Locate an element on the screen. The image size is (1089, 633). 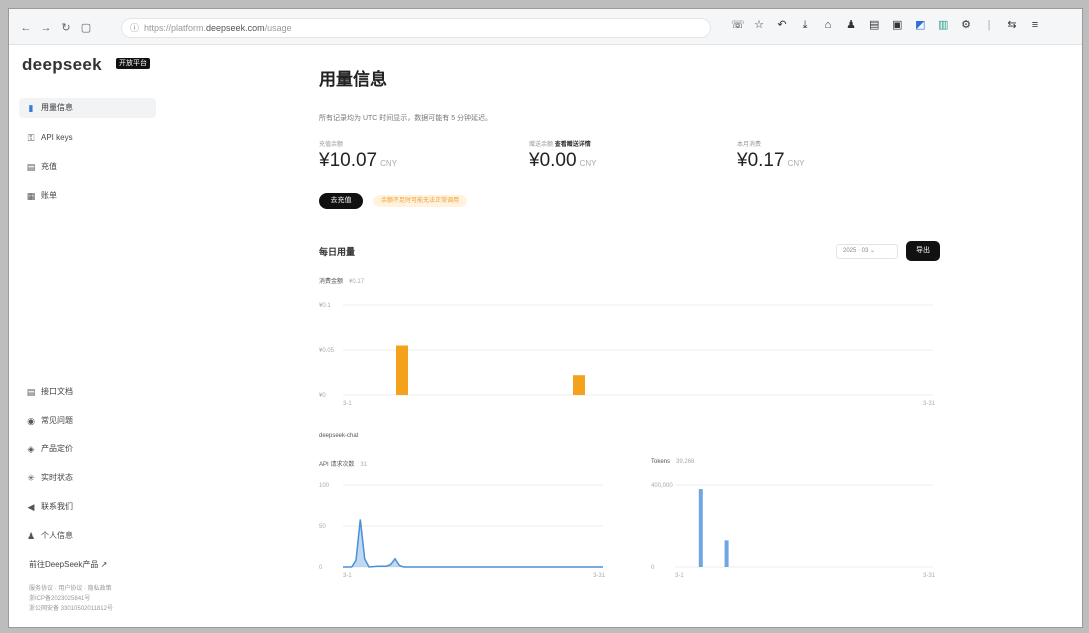
menu-icon: ≡ is located at coordinates (1035, 25).